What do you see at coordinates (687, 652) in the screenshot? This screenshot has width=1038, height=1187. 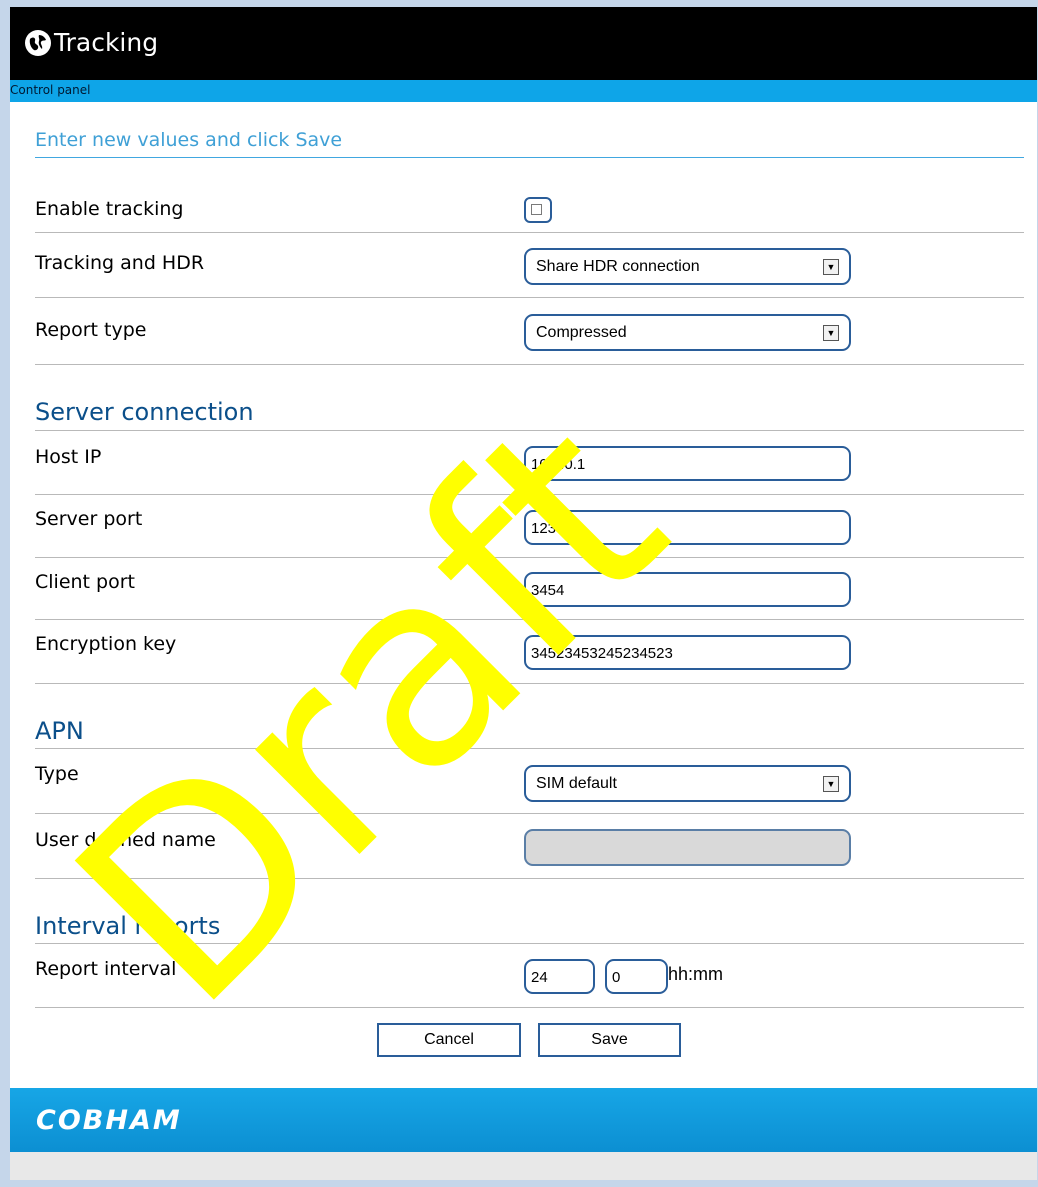 I see `encryption-key-field: 34523453245234523` at bounding box center [687, 652].